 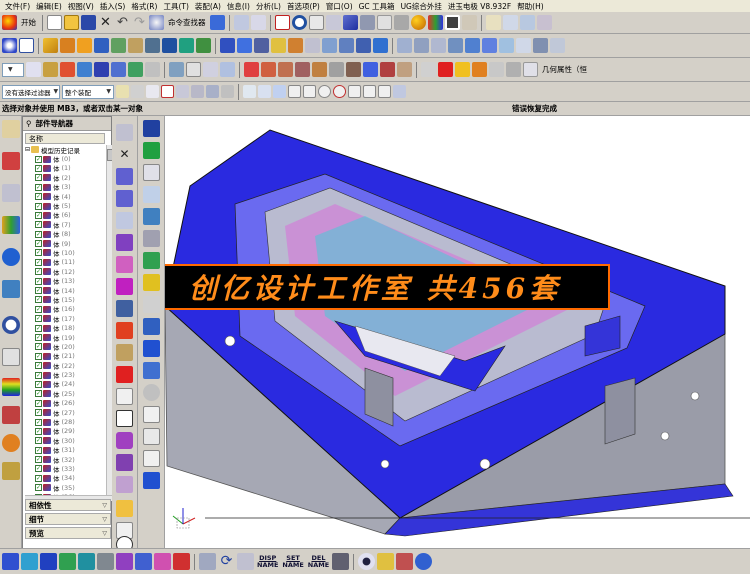 What do you see at coordinates (65, 262) in the screenshot?
I see `tree-row: ✓ 体 (11)` at bounding box center [65, 262].